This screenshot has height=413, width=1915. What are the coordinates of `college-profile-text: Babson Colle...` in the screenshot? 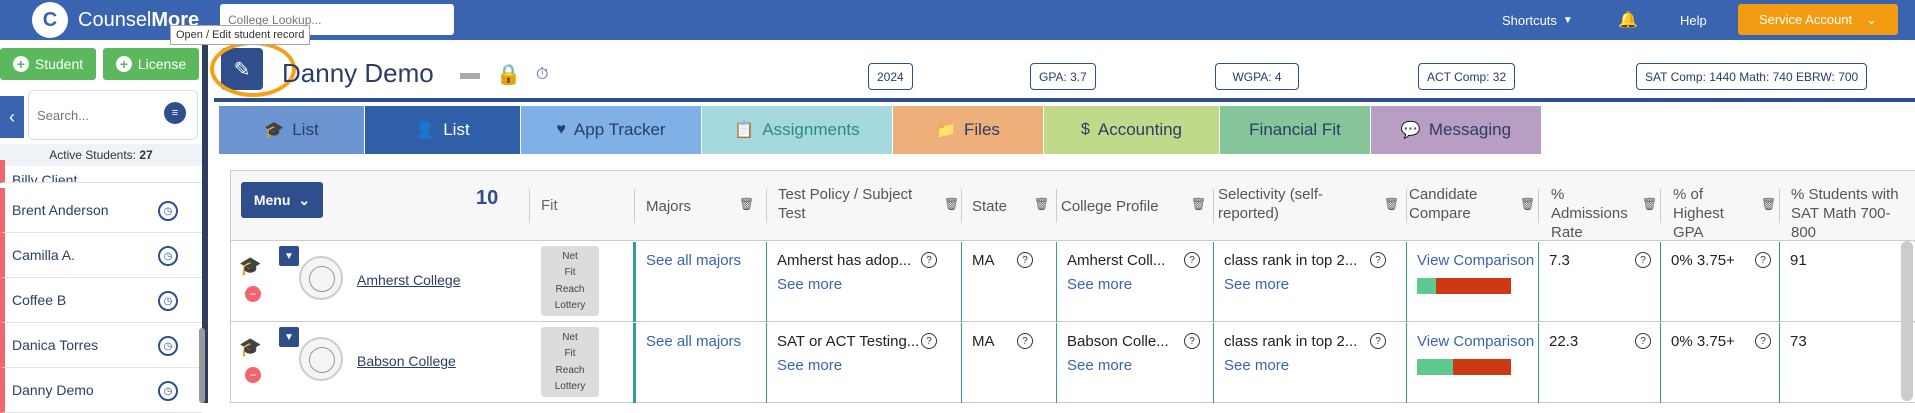 It's located at (1118, 341).